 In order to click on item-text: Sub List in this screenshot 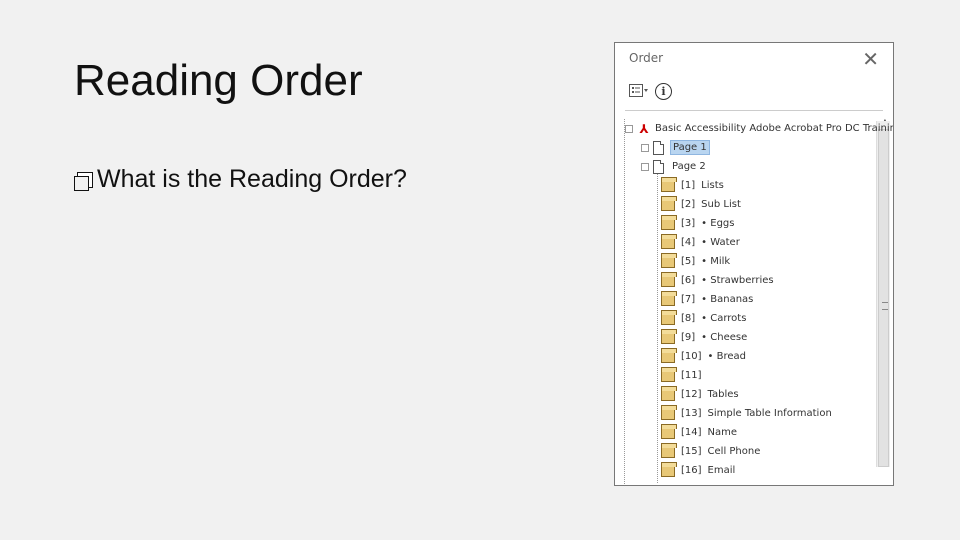, I will do `click(721, 204)`.